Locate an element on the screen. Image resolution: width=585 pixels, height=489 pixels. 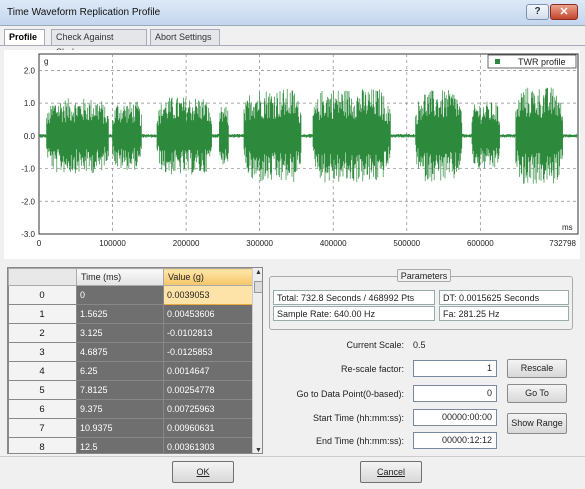
value-cell: 0.00725963 is located at coordinates (208, 409).